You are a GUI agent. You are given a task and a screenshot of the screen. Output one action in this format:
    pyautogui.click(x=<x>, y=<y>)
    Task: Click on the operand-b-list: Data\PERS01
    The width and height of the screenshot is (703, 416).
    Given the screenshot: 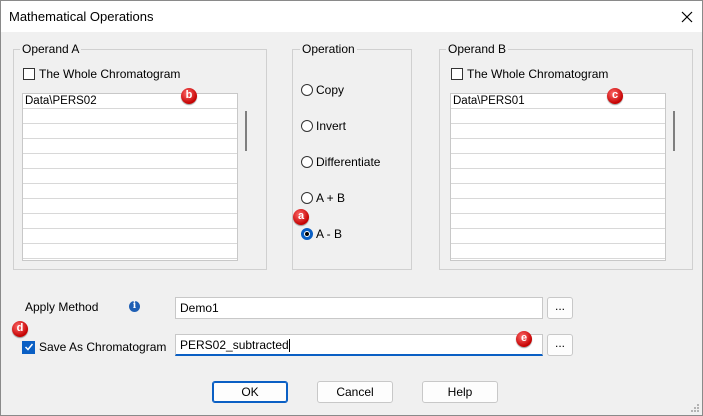 What is the action you would take?
    pyautogui.click(x=558, y=177)
    